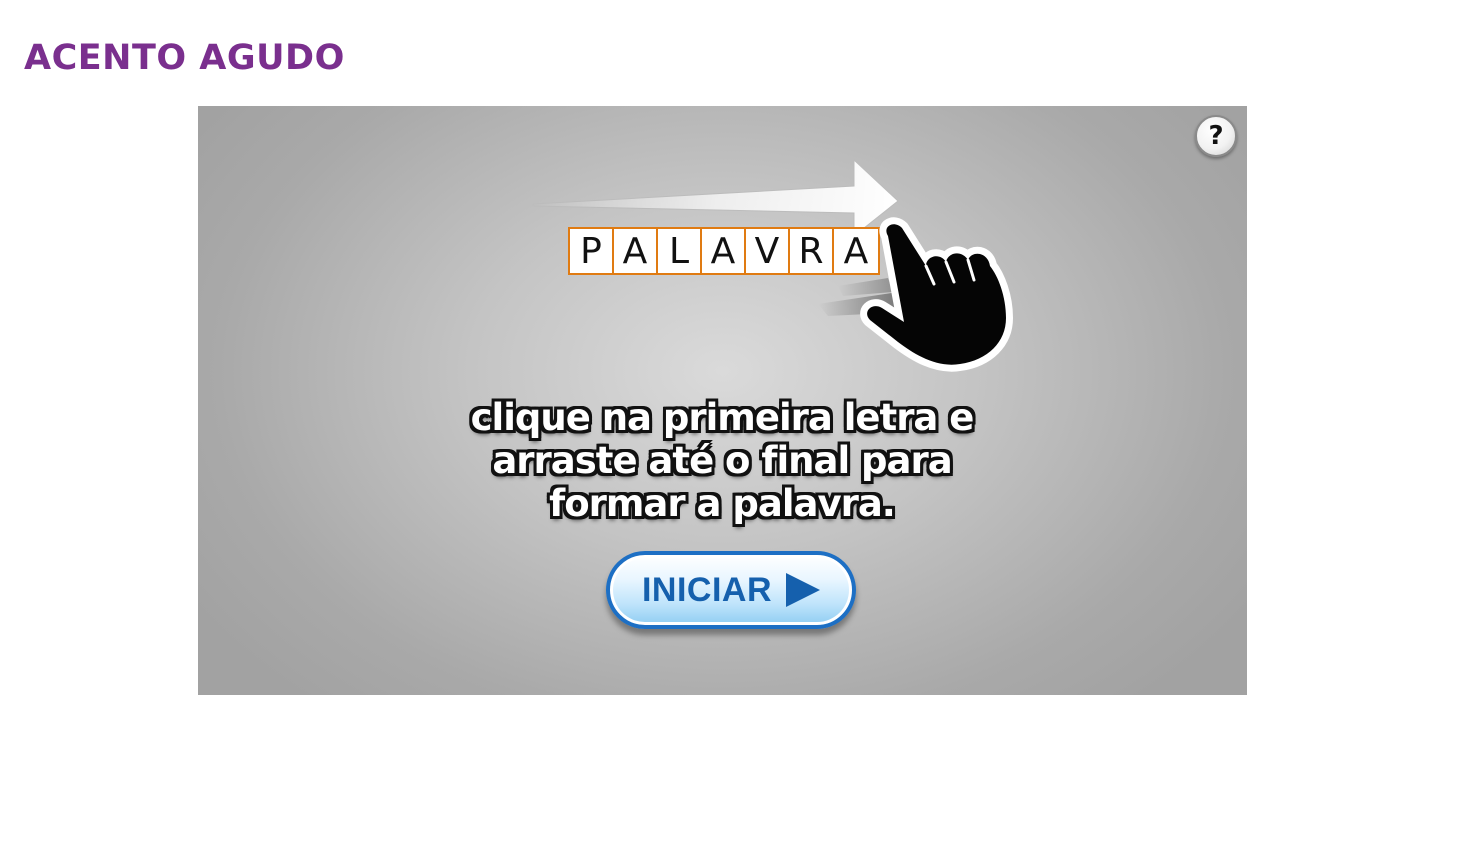 This screenshot has height=850, width=1460. What do you see at coordinates (184, 58) in the screenshot?
I see `page-title: ACENTO AGUDO` at bounding box center [184, 58].